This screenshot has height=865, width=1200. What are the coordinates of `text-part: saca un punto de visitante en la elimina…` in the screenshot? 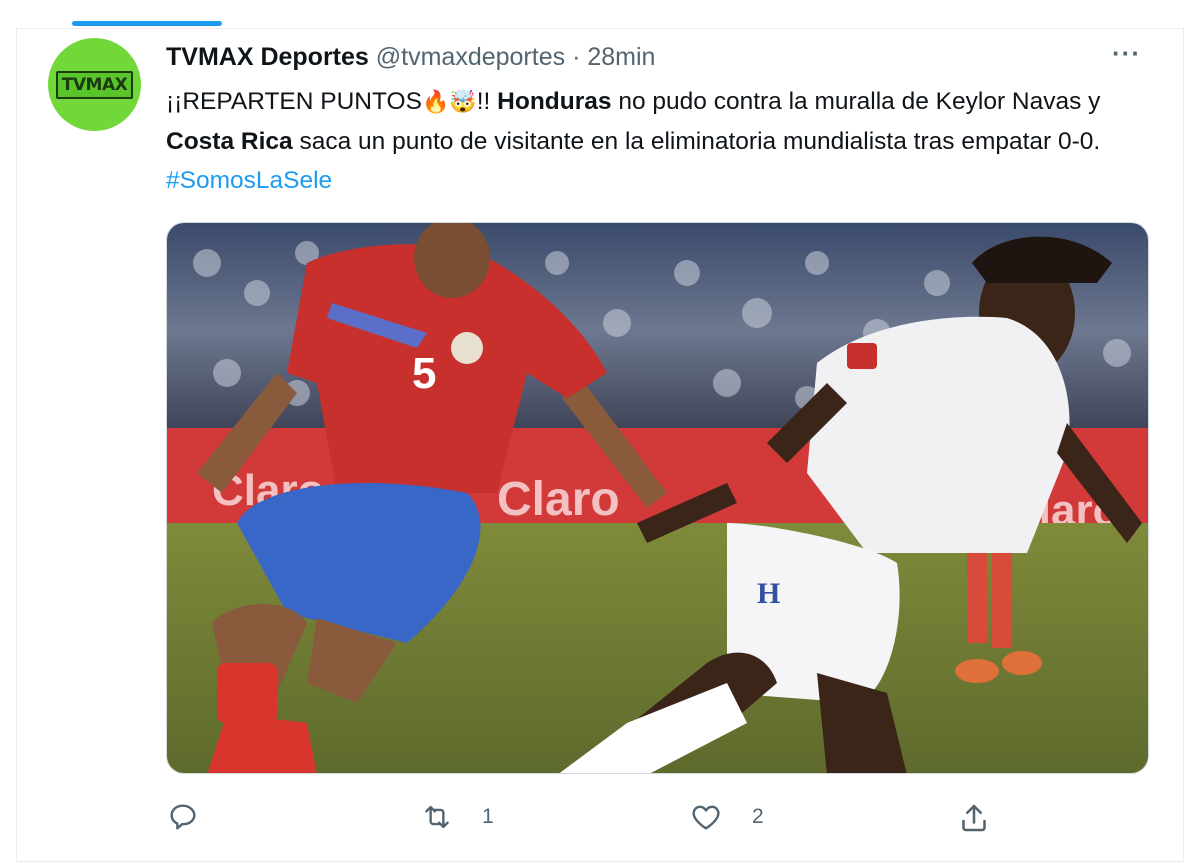 It's located at (696, 141).